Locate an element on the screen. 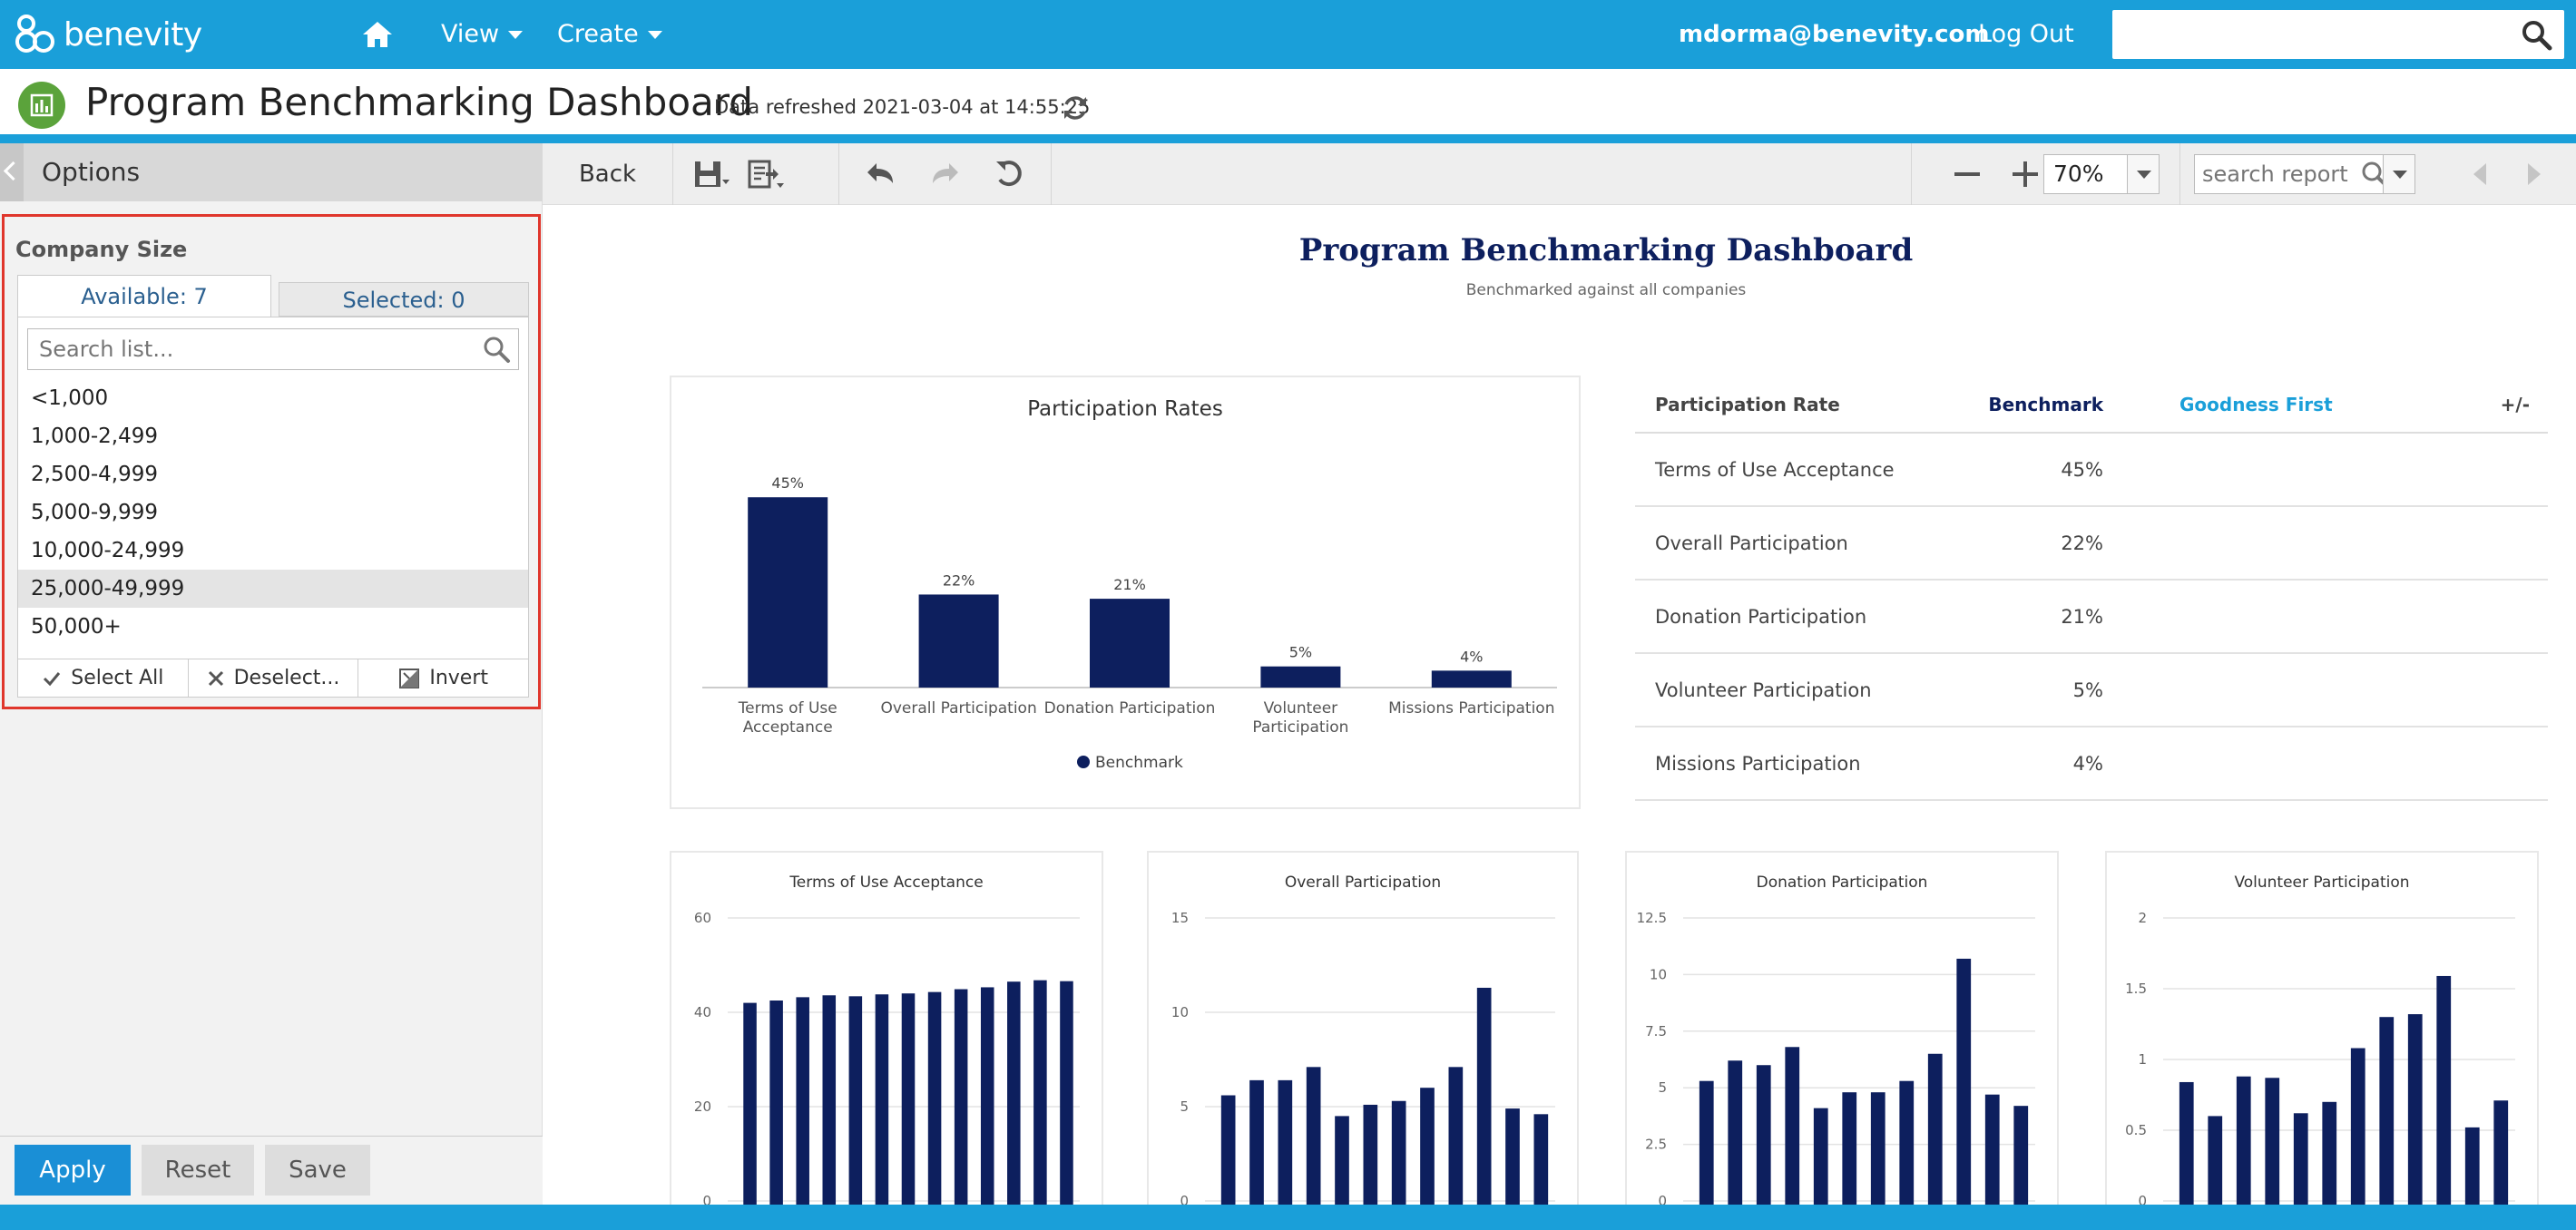 The image size is (2576, 1230). y-tick-label: 0.5 is located at coordinates (2136, 1130).